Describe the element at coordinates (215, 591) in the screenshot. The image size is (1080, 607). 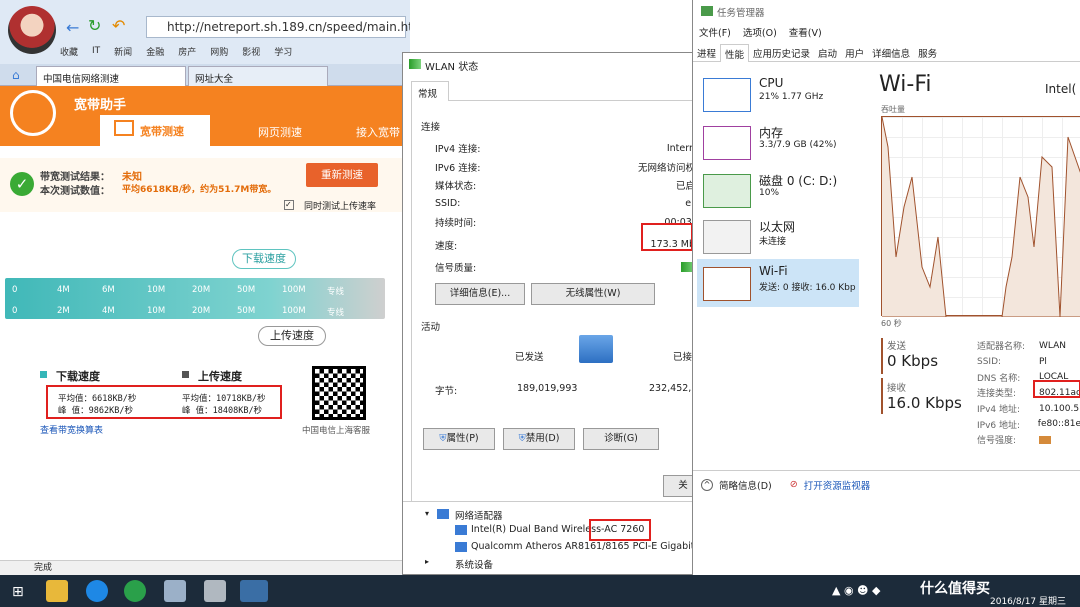
I see `device-manager-icon` at that location.